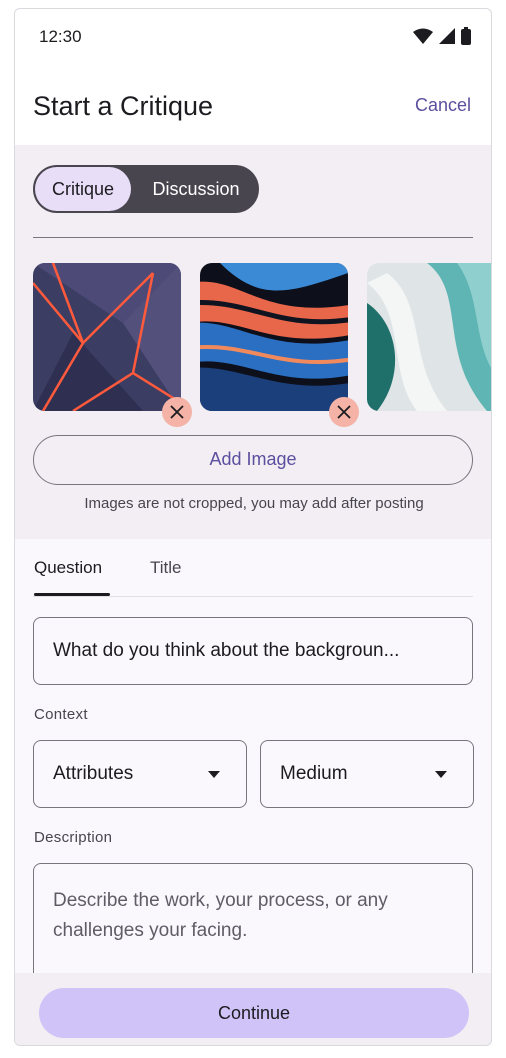 The height and width of the screenshot is (1058, 506). I want to click on abstract-teal-fabric-image, so click(429, 337).